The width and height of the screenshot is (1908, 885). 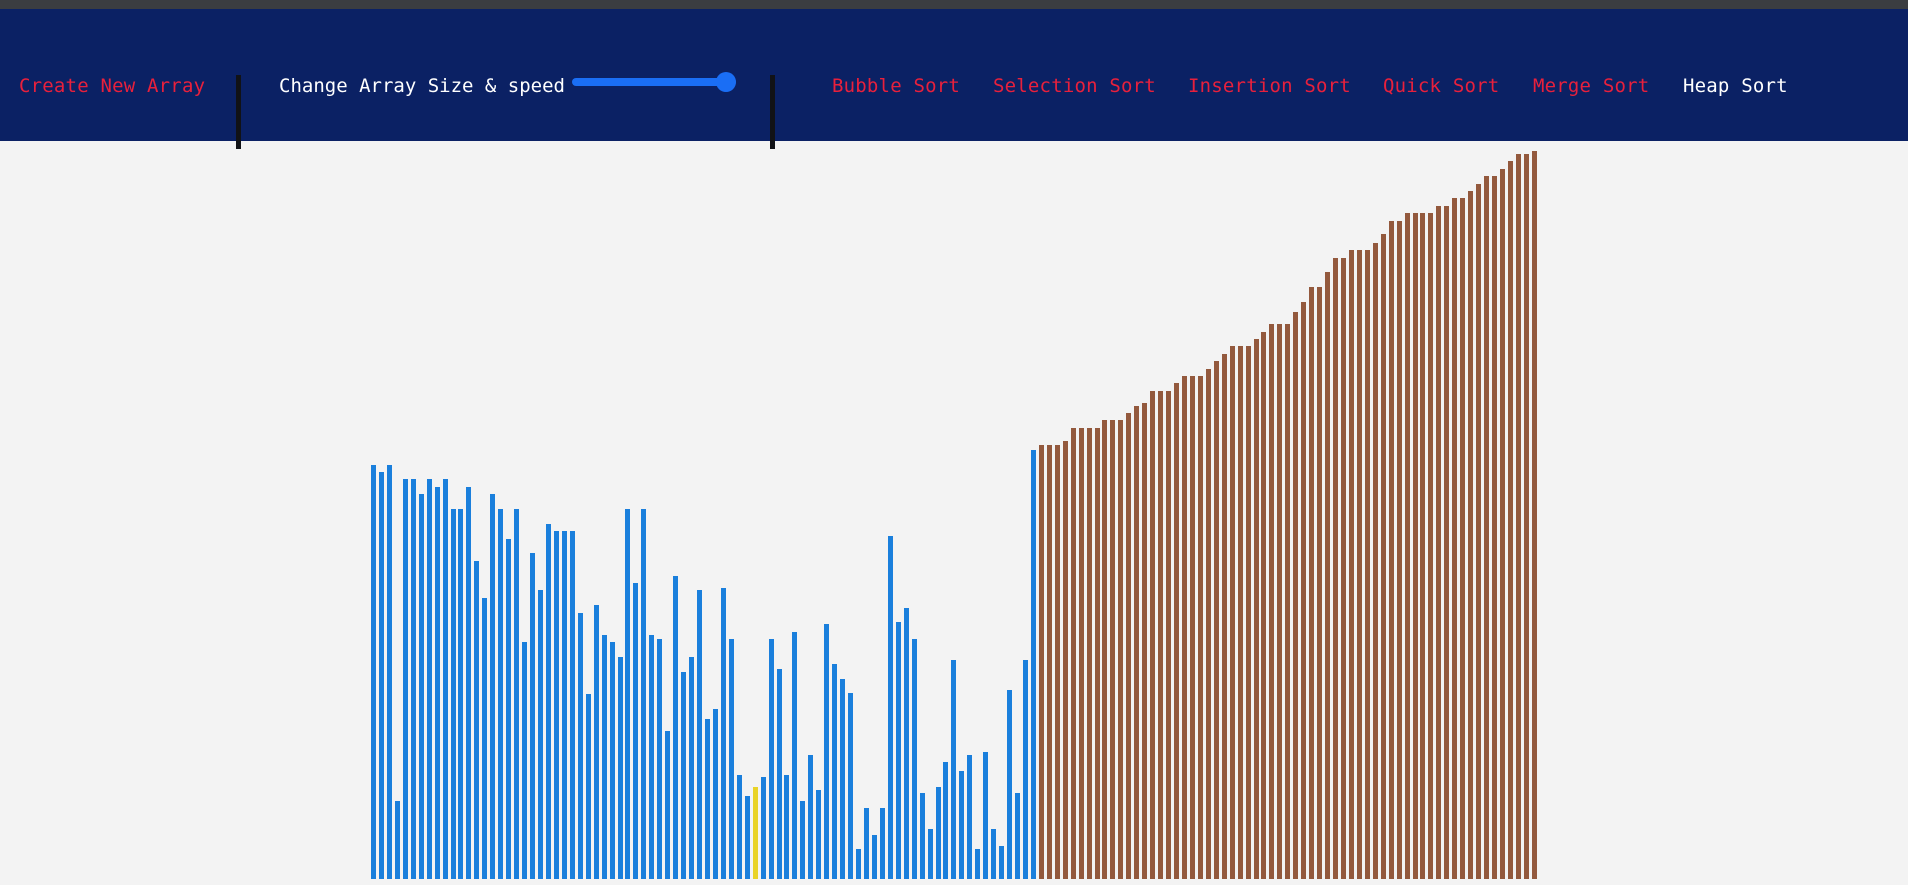 I want to click on bubble-sort-link: Bubble Sort, so click(x=896, y=86).